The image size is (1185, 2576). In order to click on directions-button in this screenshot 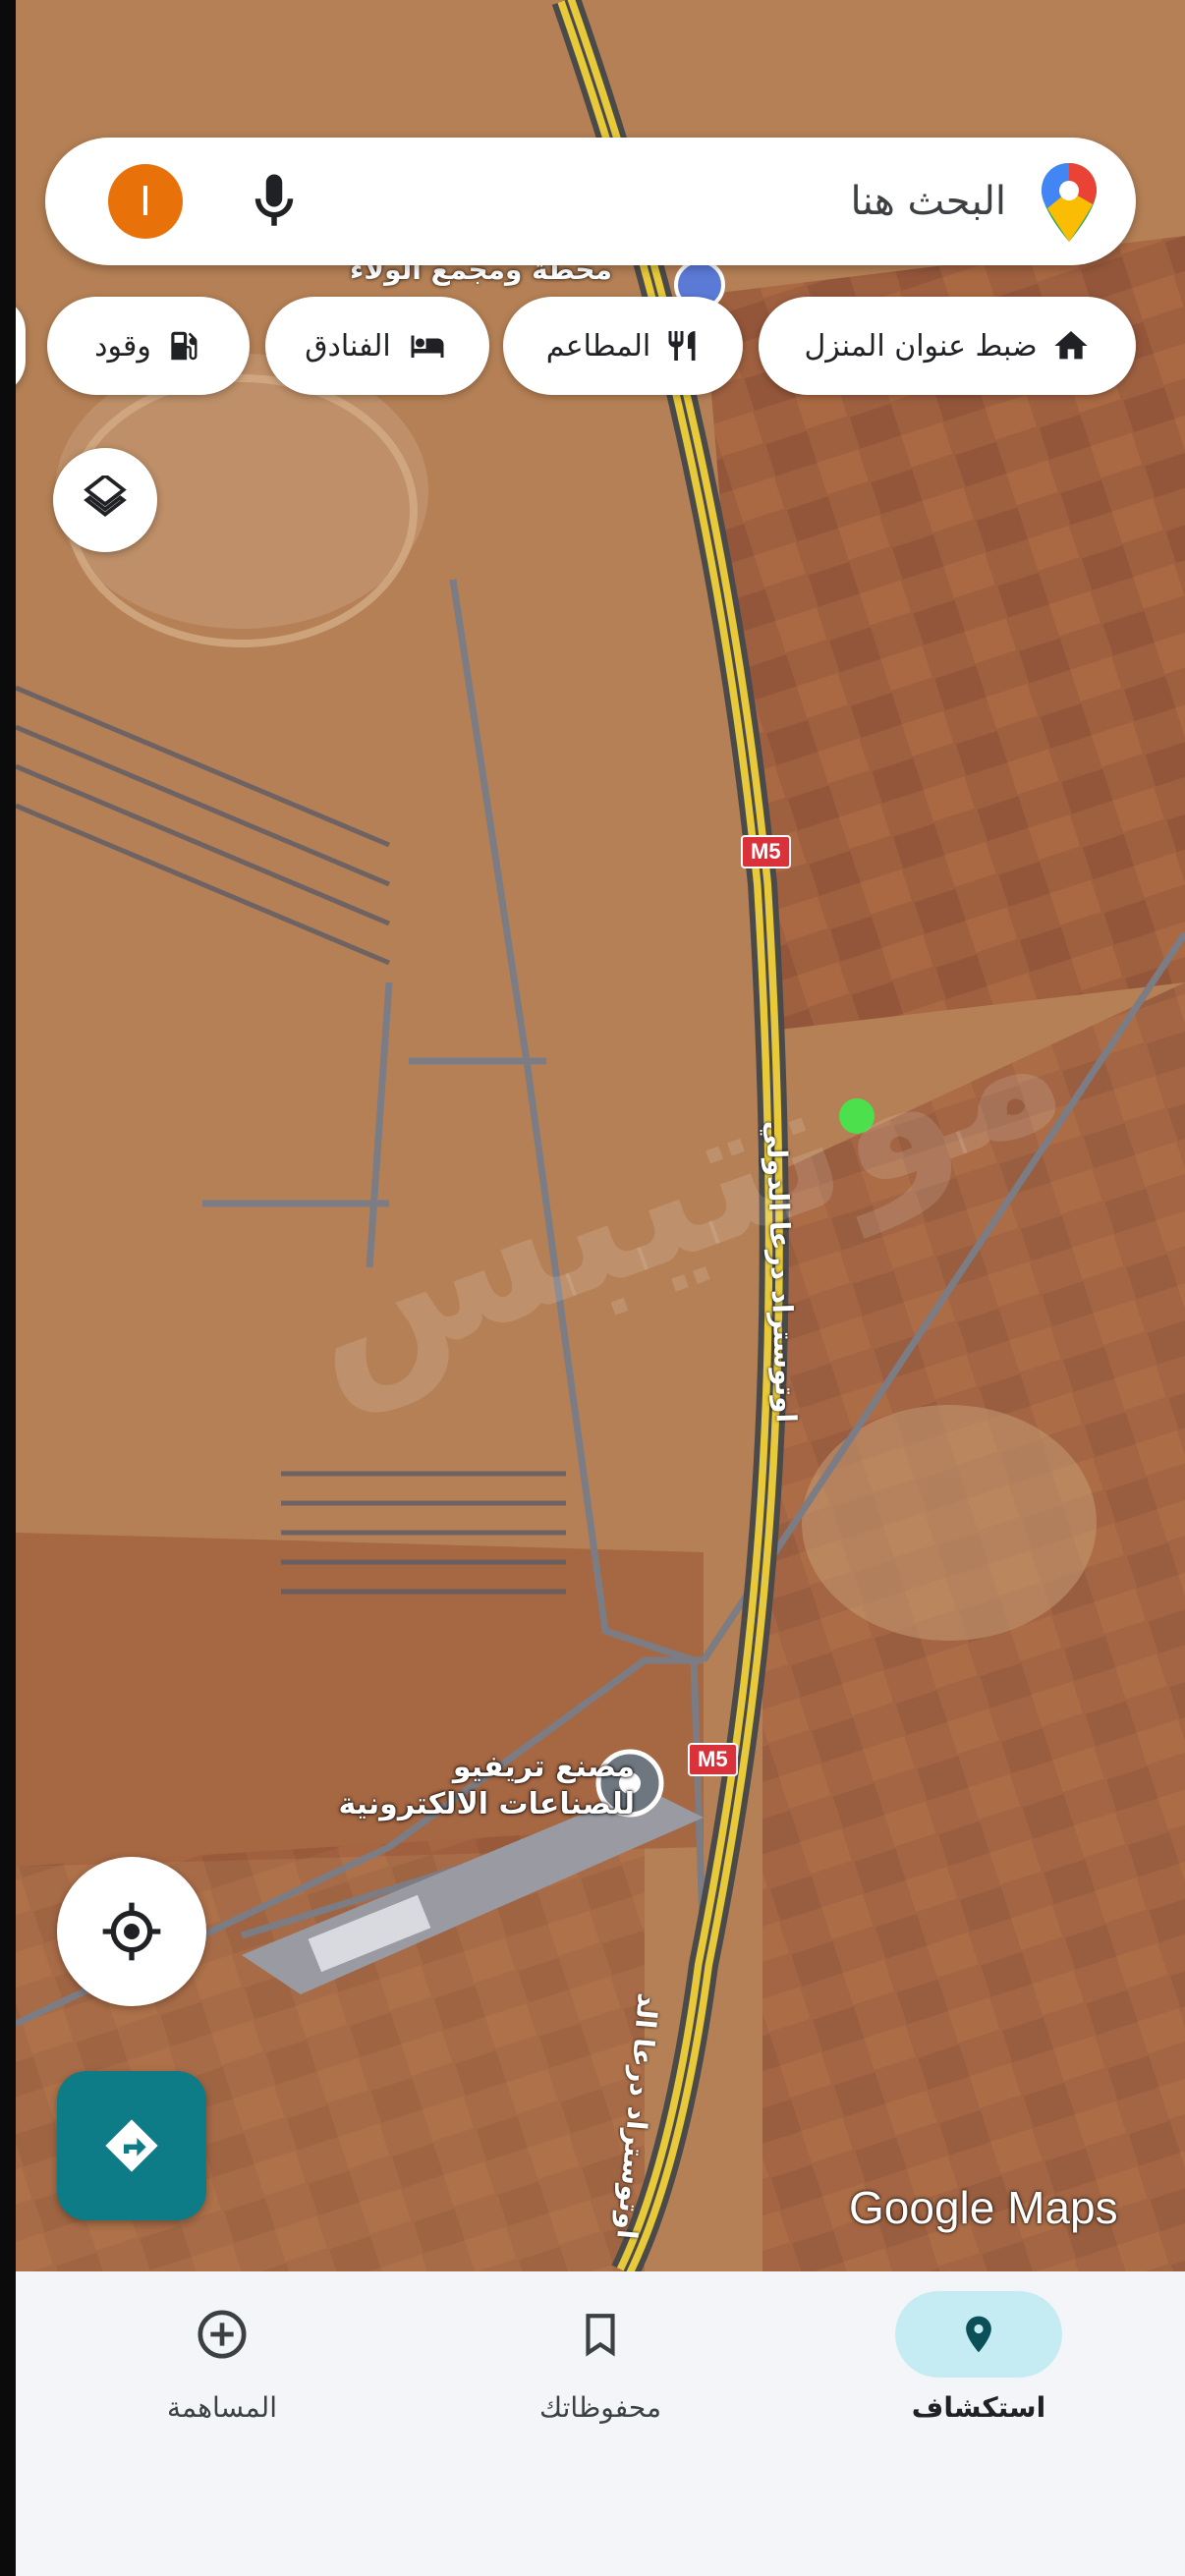, I will do `click(132, 2145)`.